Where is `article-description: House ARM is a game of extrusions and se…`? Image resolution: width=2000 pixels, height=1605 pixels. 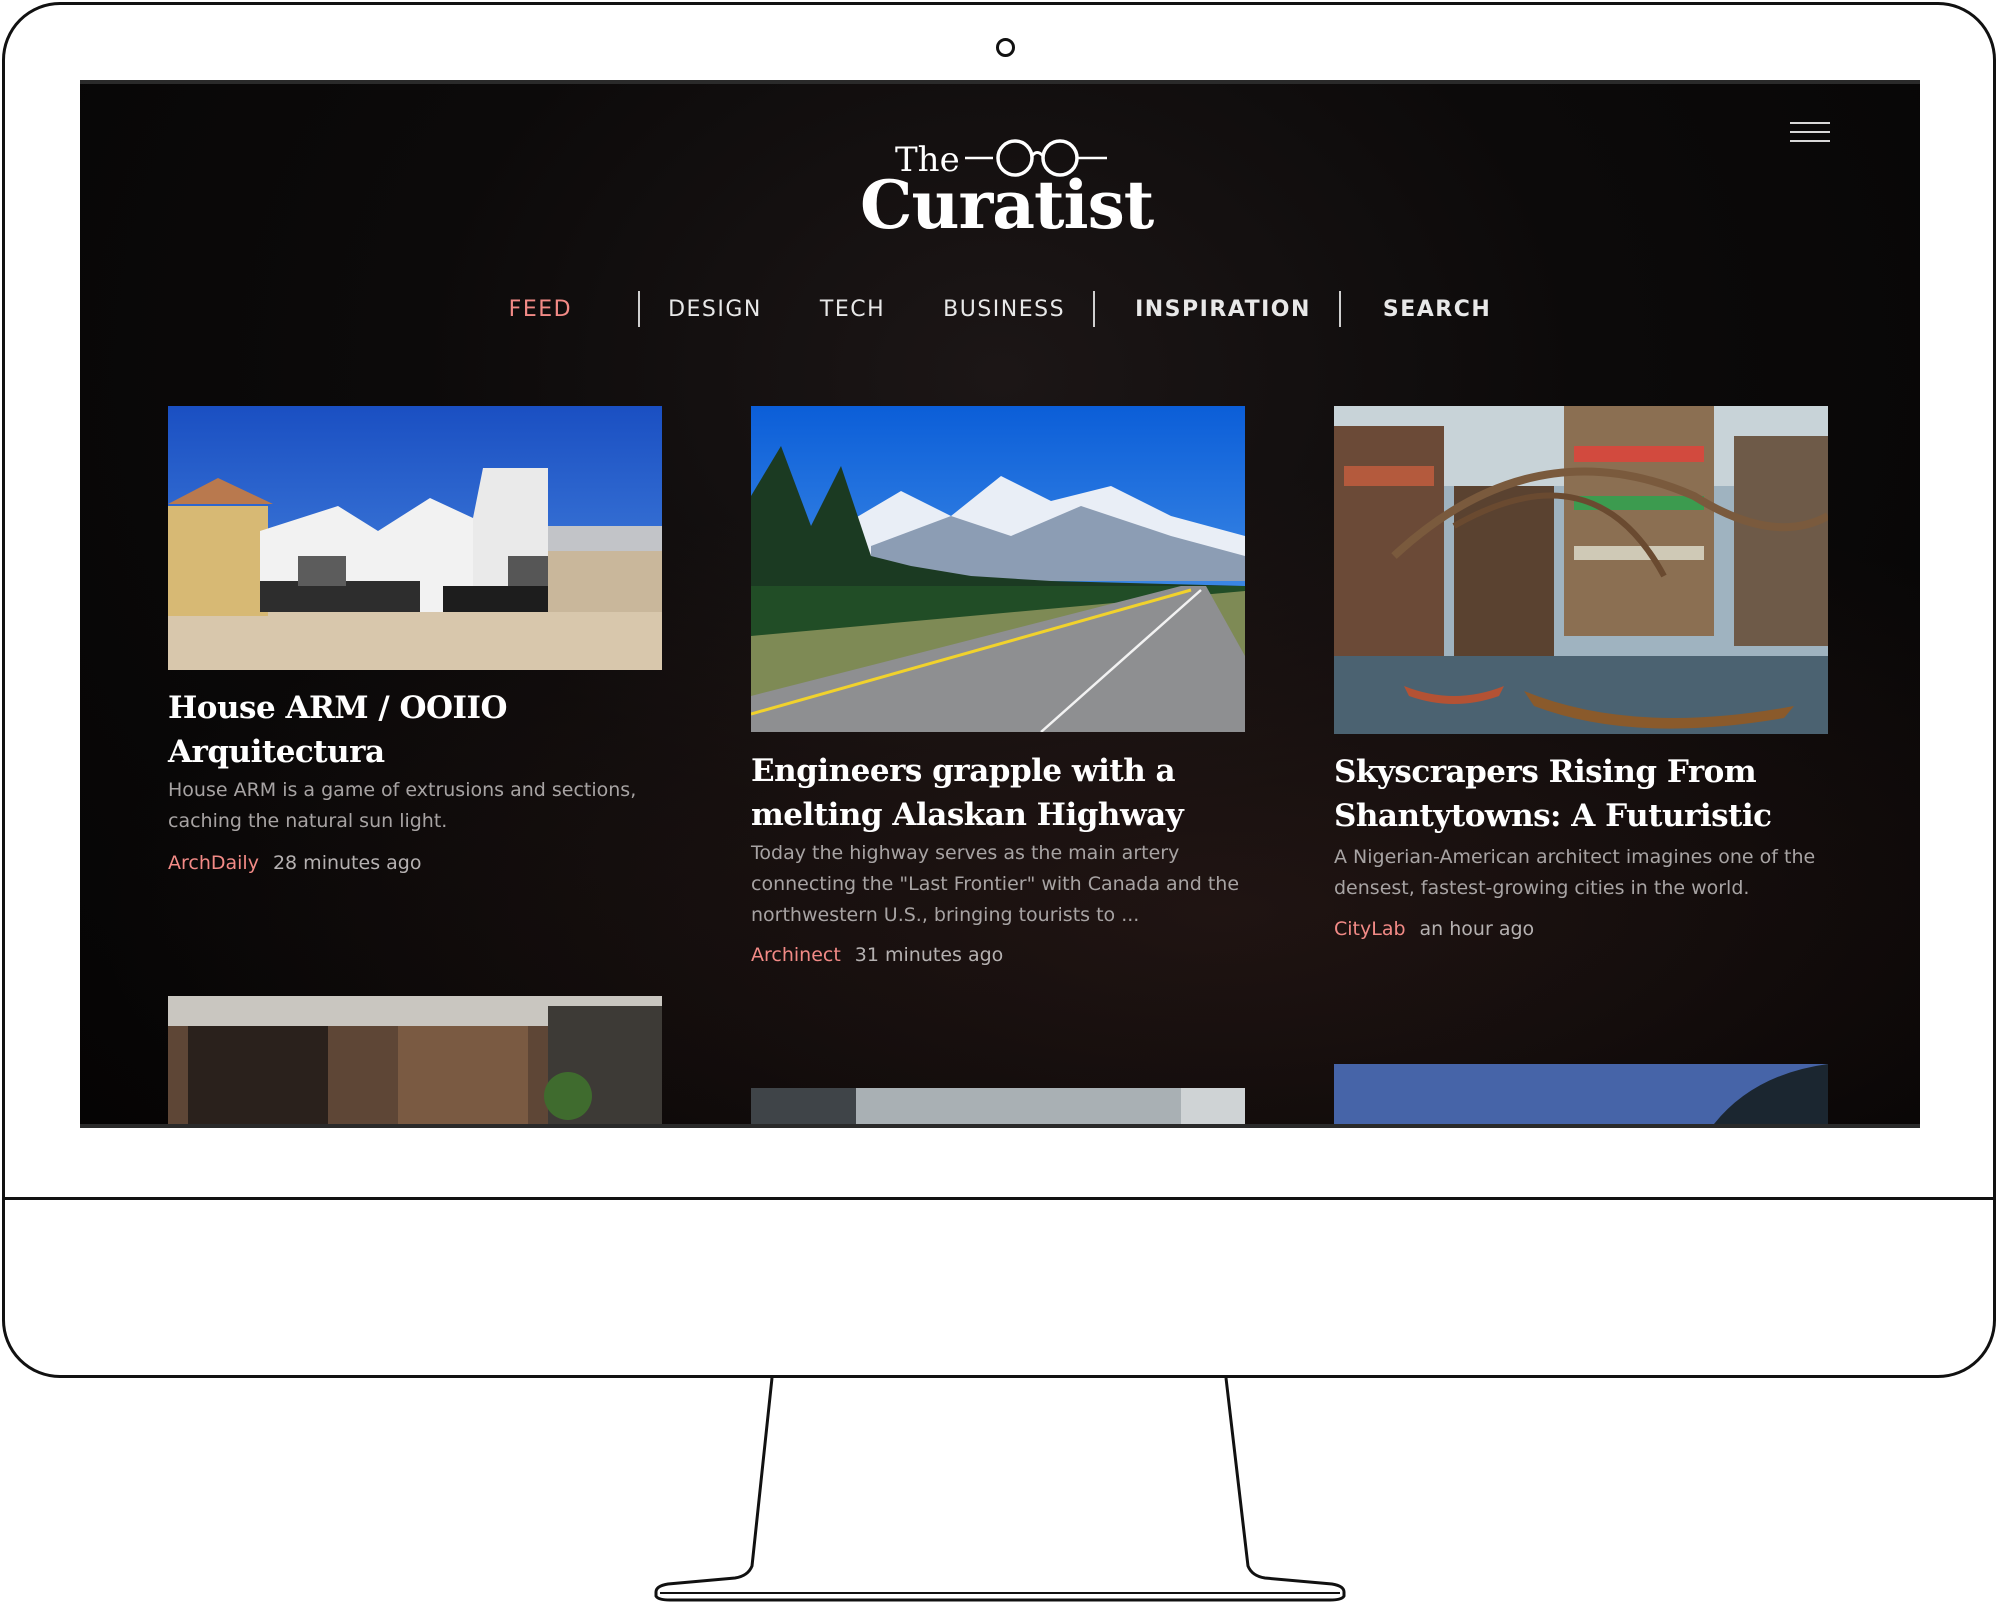
article-description: House ARM is a game of extrusions and se… is located at coordinates (402, 805).